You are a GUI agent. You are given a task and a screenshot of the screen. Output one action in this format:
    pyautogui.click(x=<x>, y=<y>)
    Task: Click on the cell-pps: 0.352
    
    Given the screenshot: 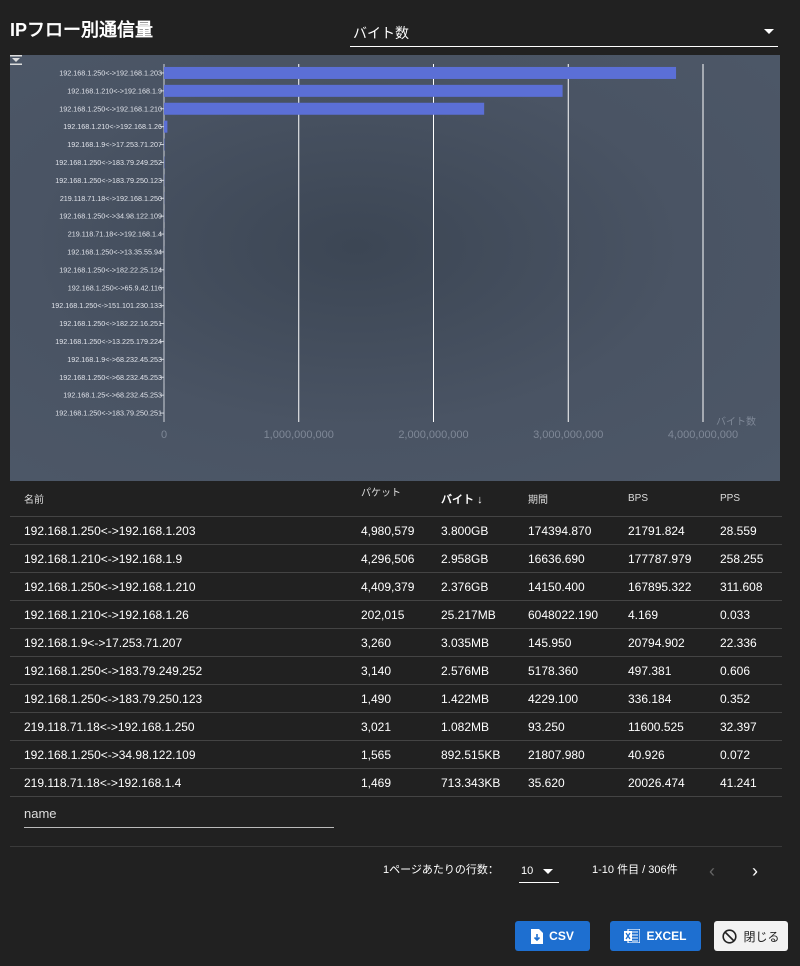 What is the action you would take?
    pyautogui.click(x=744, y=698)
    